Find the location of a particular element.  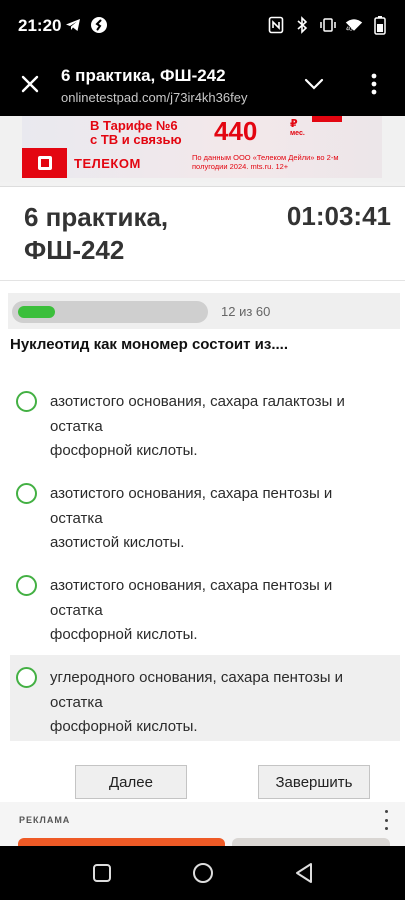

ad-brand: ТЕЛЕКОМ is located at coordinates (107, 163).